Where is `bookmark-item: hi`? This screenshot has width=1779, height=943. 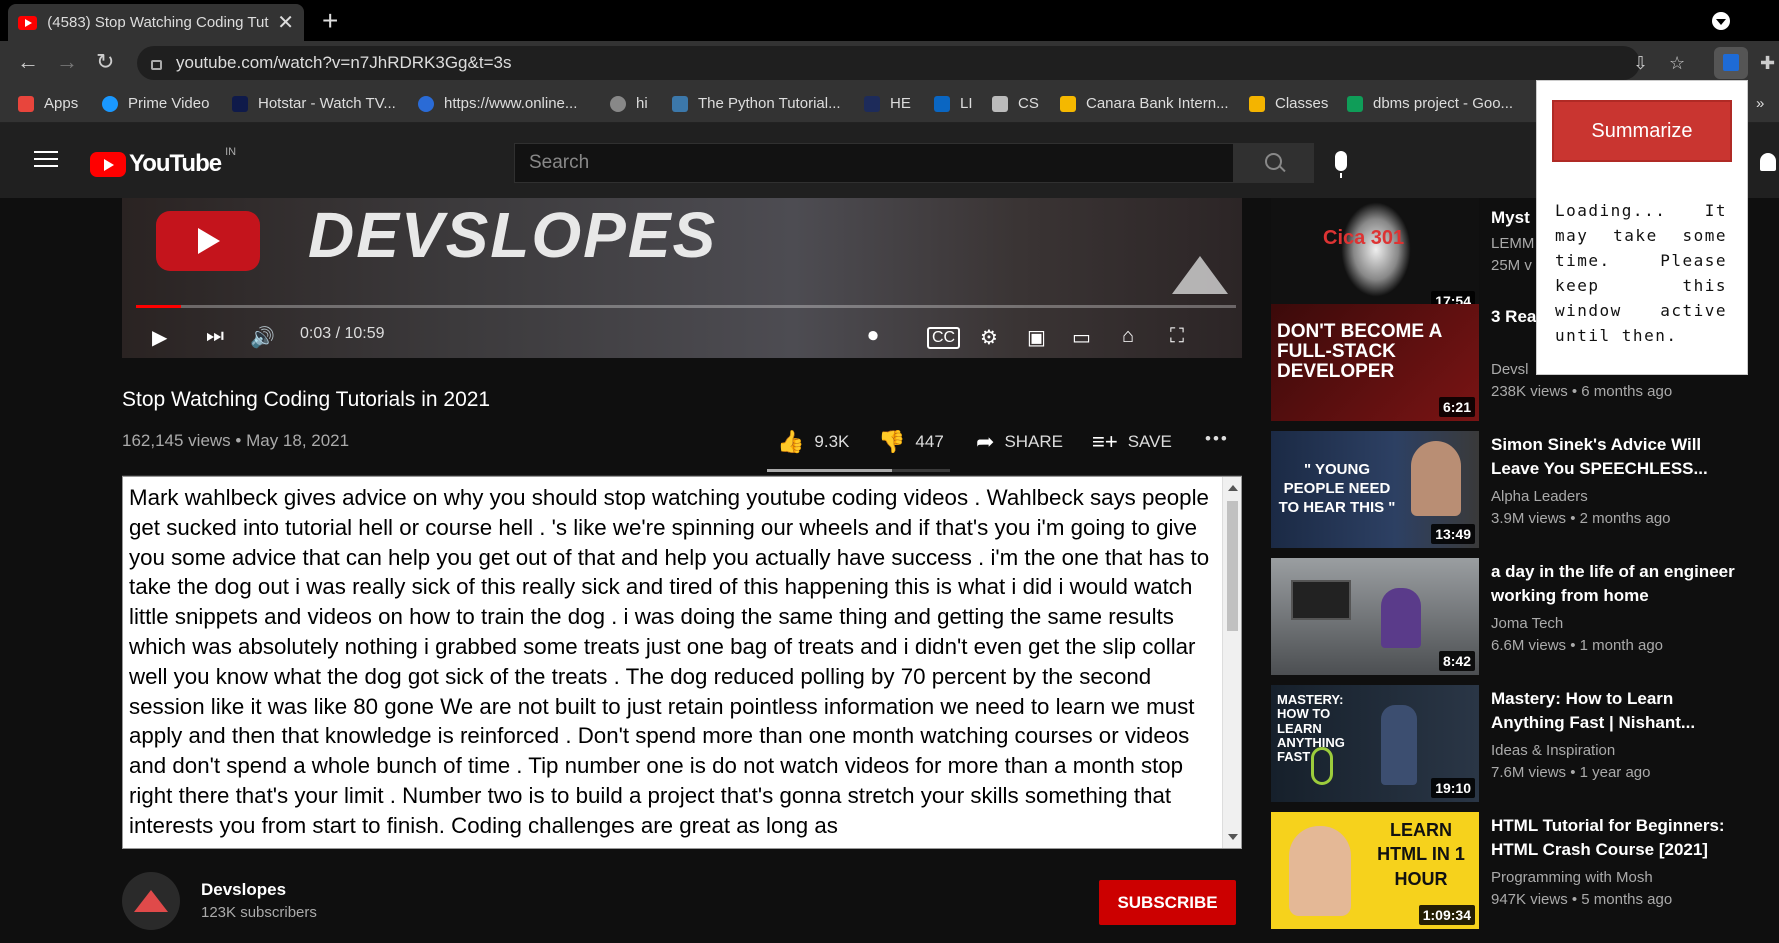 bookmark-item: hi is located at coordinates (629, 103).